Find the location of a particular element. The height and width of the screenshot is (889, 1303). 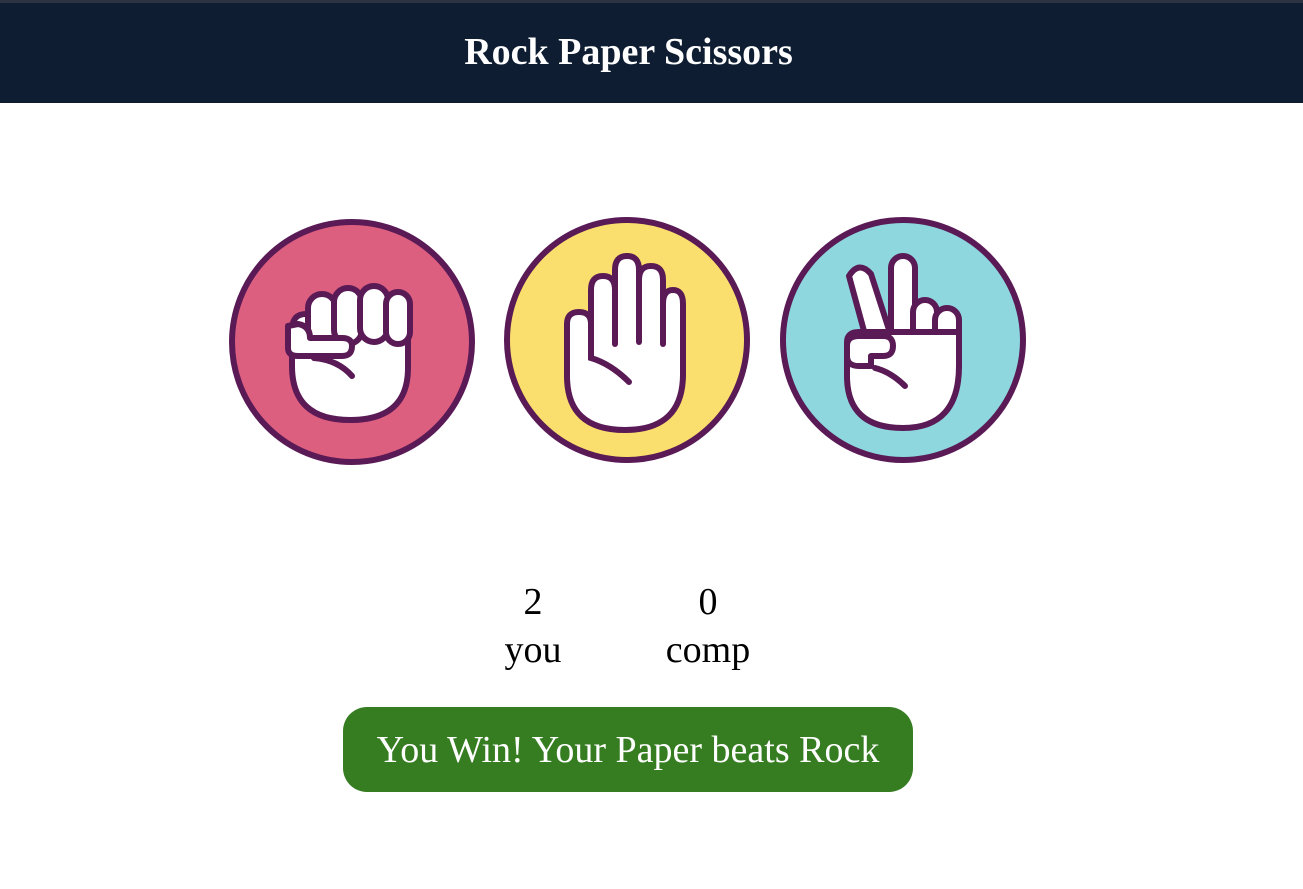

user-score-label: you is located at coordinates (533, 650).